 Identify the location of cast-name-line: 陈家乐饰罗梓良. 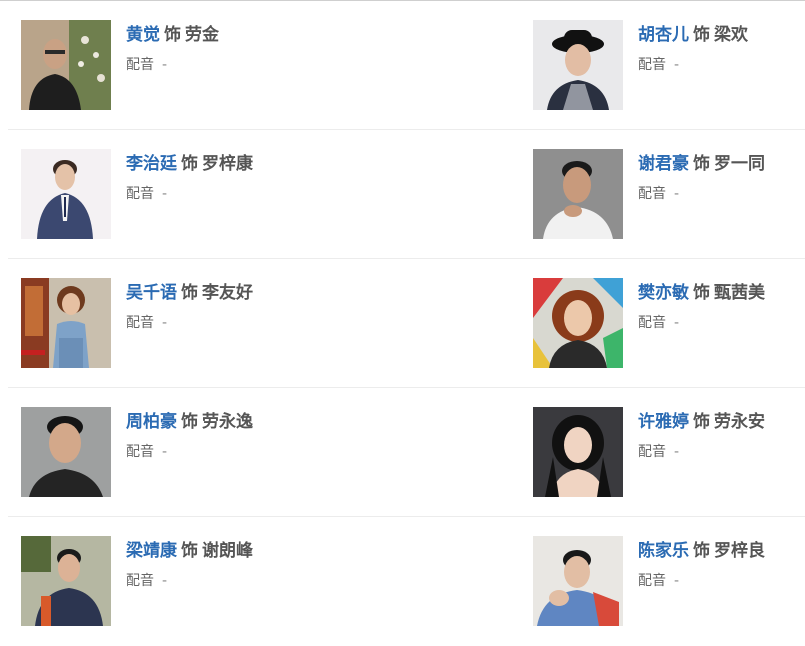
(721, 551).